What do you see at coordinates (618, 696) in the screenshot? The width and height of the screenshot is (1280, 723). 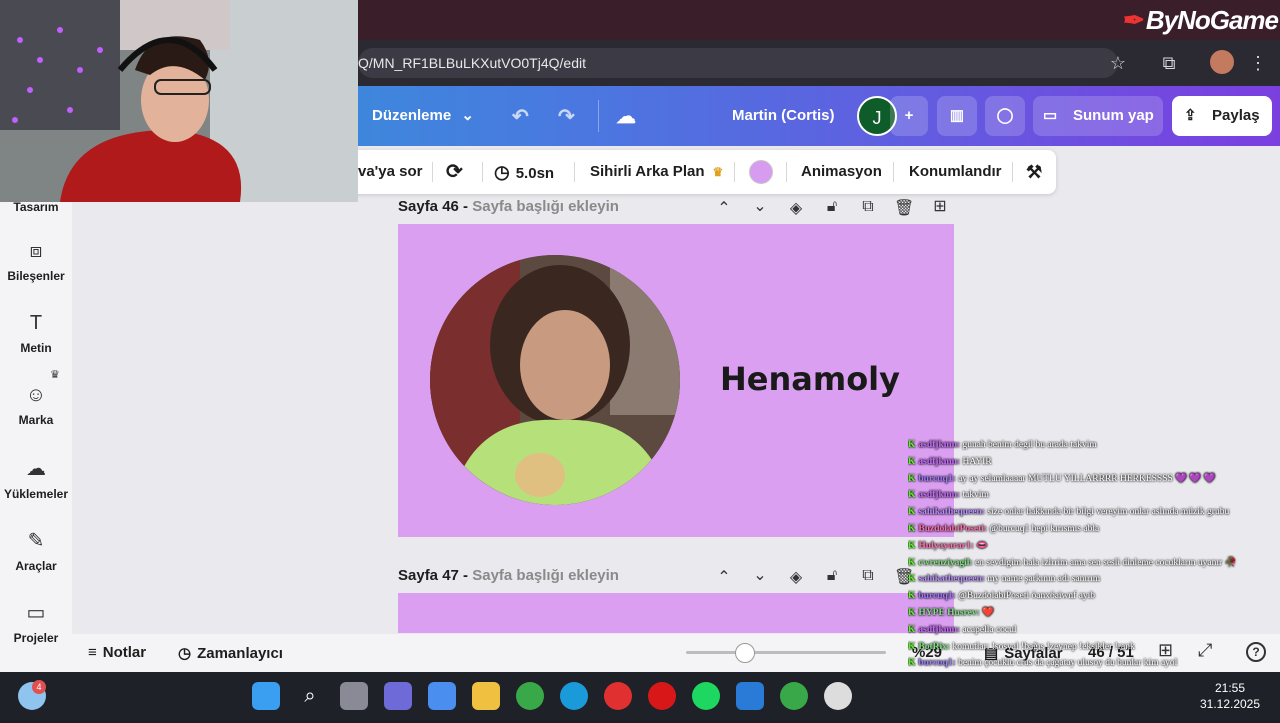 I see `media-player-icon` at bounding box center [618, 696].